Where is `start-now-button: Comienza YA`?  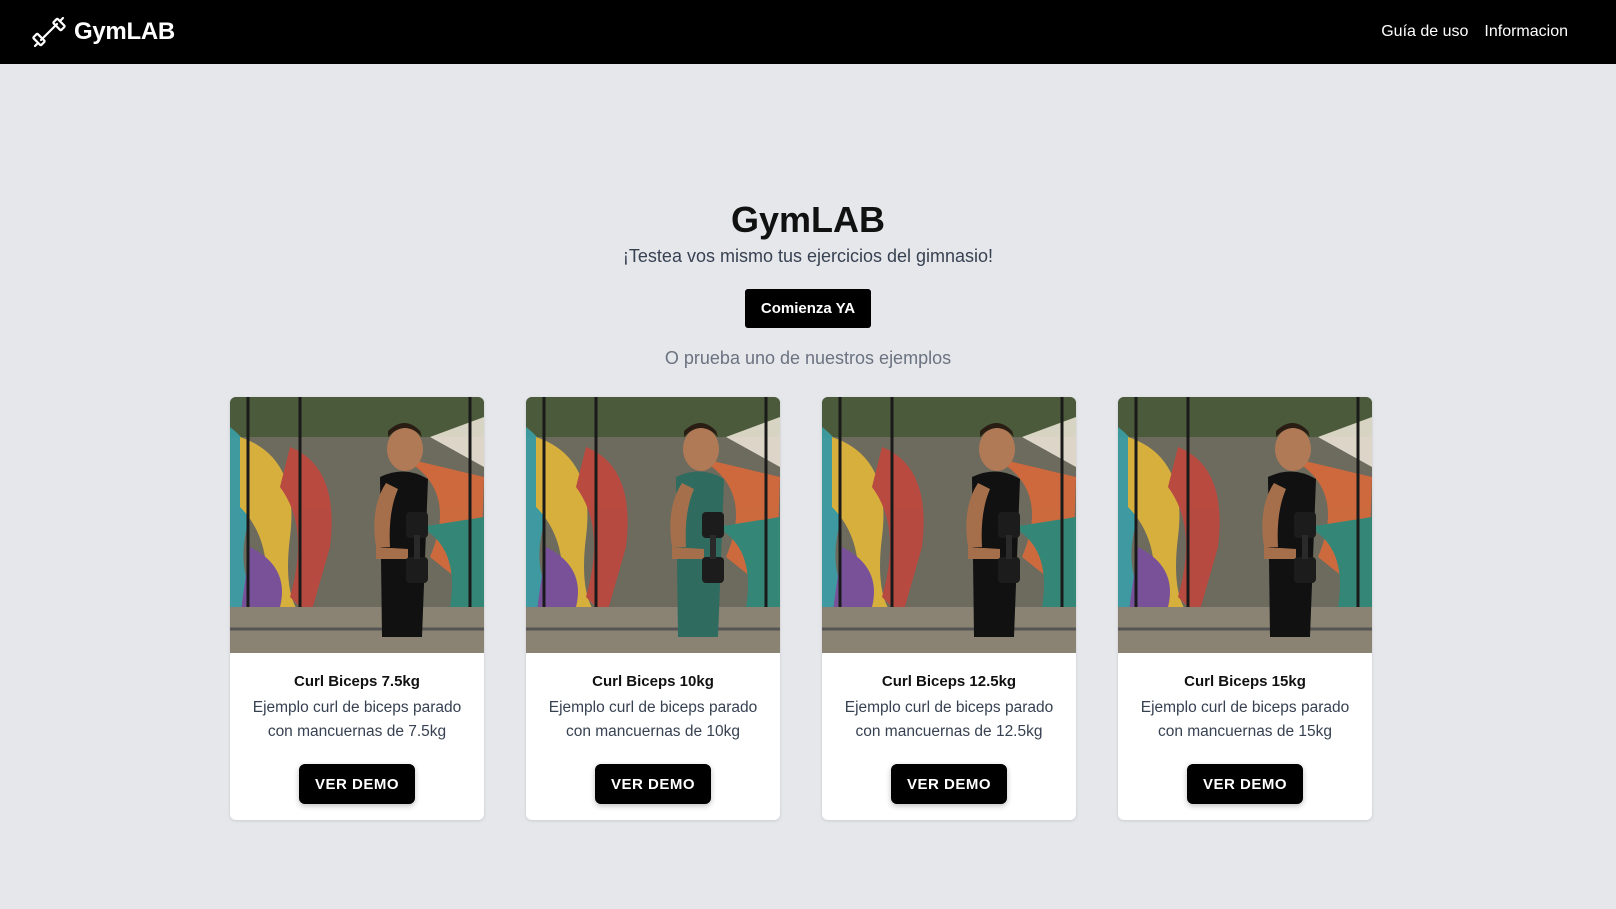 start-now-button: Comienza YA is located at coordinates (808, 308).